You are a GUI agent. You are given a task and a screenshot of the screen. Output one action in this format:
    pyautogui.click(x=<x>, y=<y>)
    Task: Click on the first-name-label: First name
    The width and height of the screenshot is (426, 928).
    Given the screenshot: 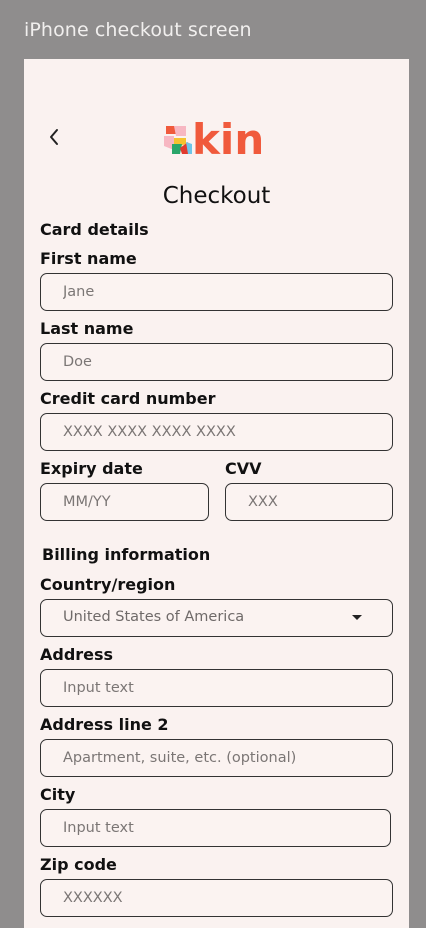 What is the action you would take?
    pyautogui.click(x=88, y=258)
    